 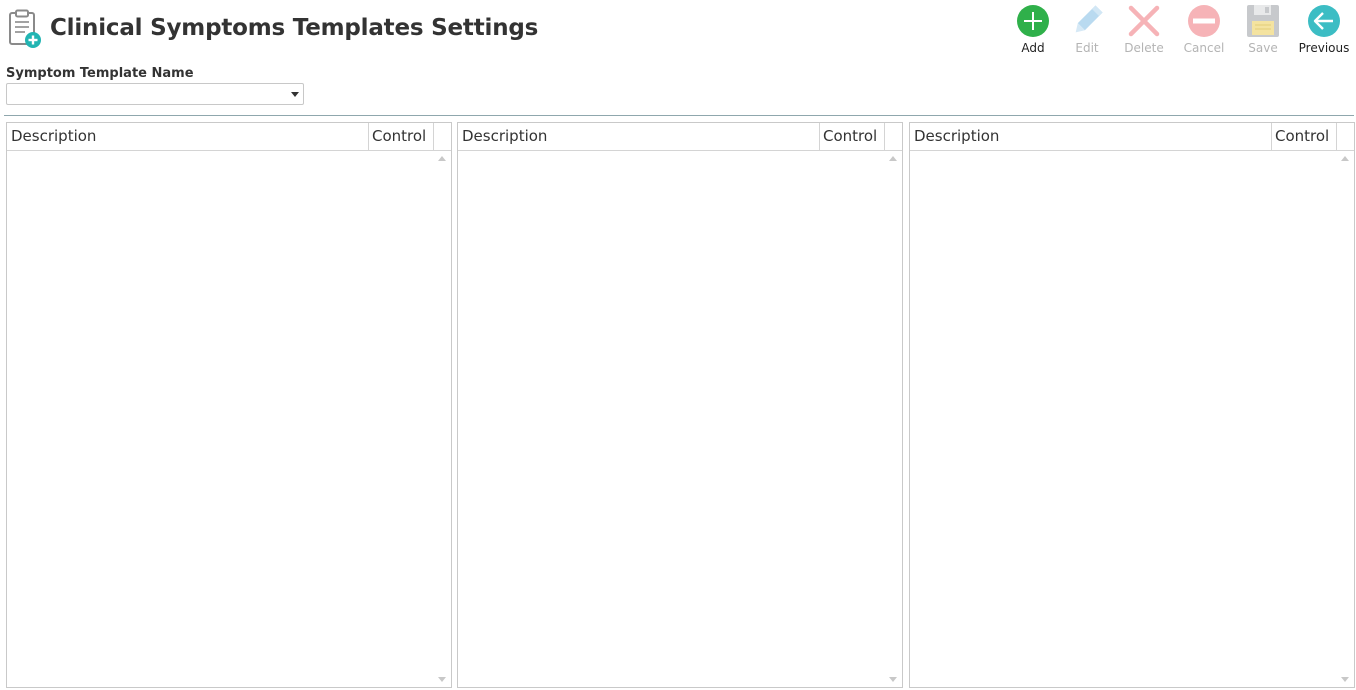 I want to click on save-button: Save, so click(x=1263, y=31).